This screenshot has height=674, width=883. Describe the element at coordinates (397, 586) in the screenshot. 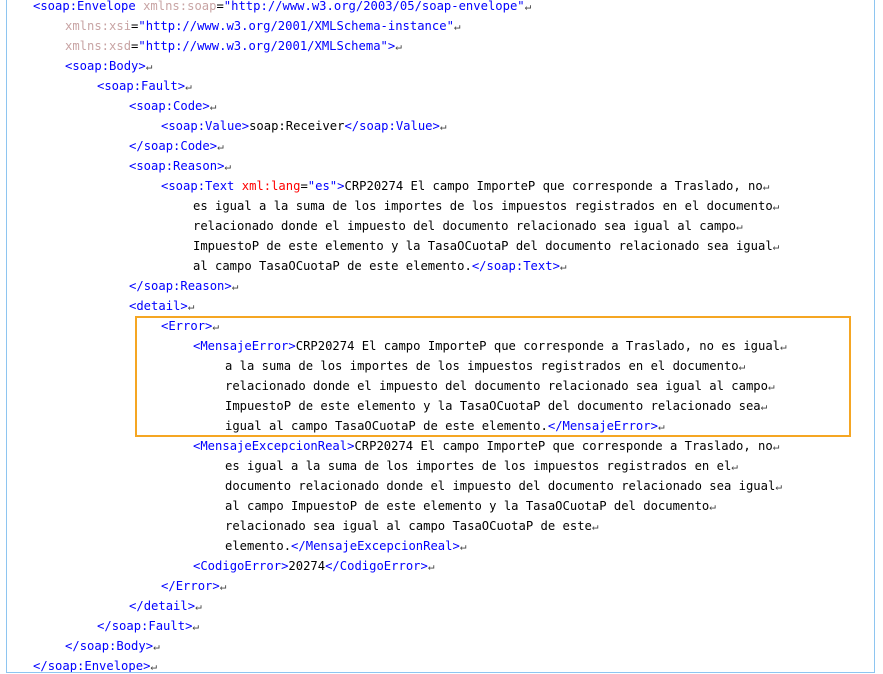

I see `code-line: </Error>↵` at that location.